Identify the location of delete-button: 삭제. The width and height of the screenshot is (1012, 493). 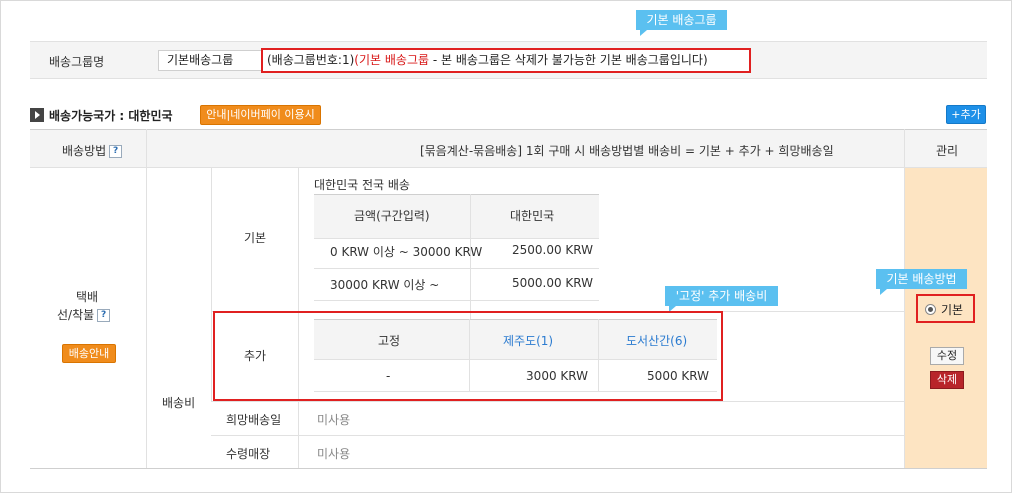
(947, 380).